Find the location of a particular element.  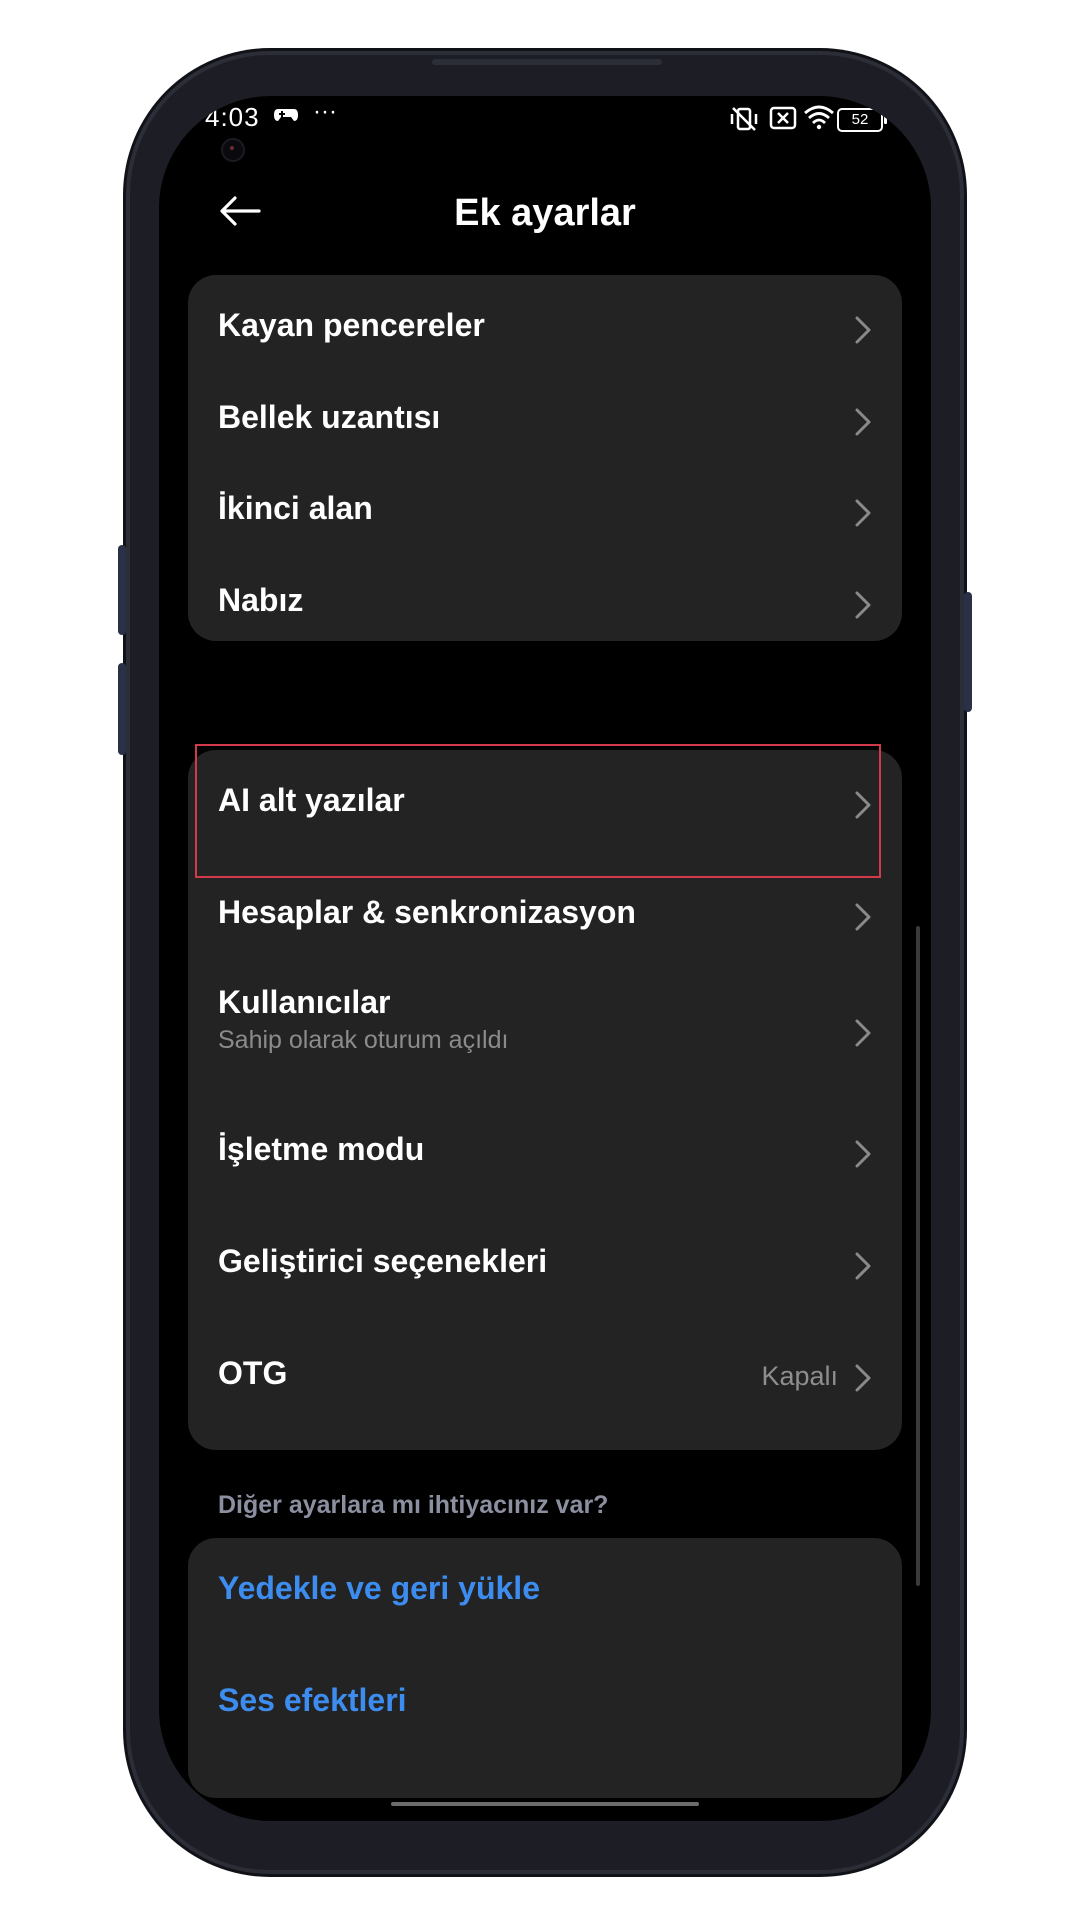

setting-sublabel: Sahip olarak oturum açıldı is located at coordinates (363, 1040).